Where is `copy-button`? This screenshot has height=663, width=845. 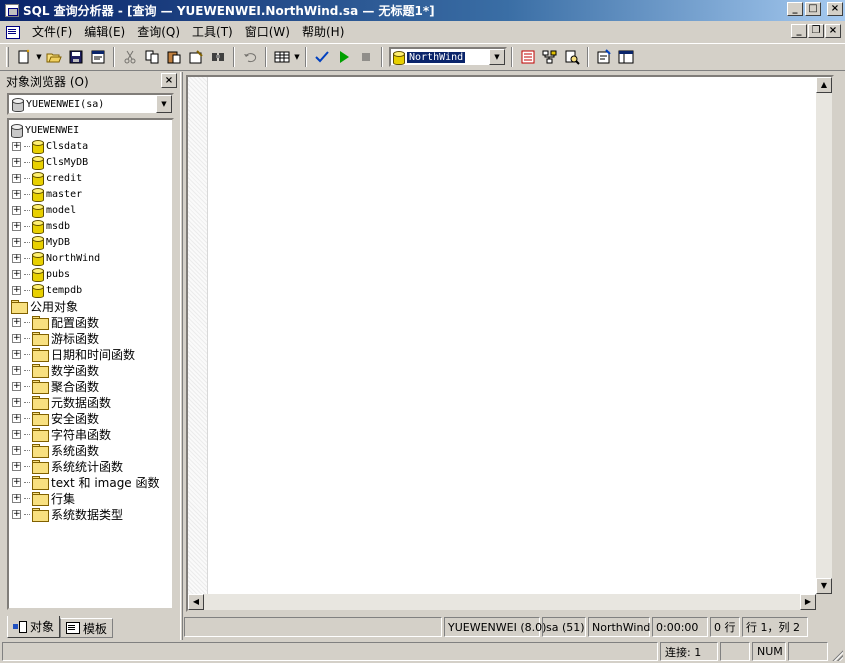 copy-button is located at coordinates (152, 57).